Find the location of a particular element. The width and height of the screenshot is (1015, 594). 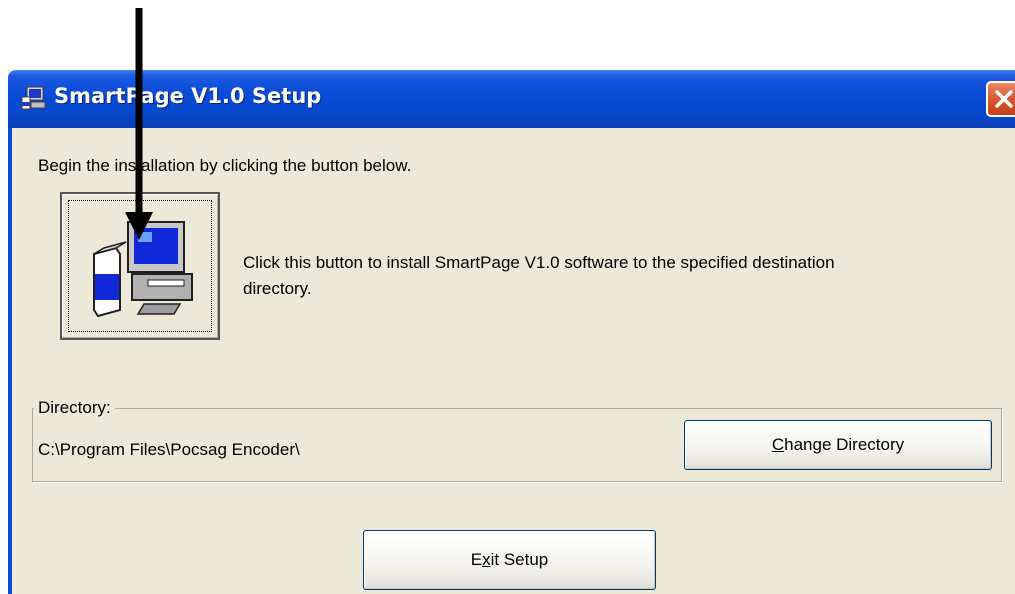

setup-app-icon is located at coordinates (33, 98).